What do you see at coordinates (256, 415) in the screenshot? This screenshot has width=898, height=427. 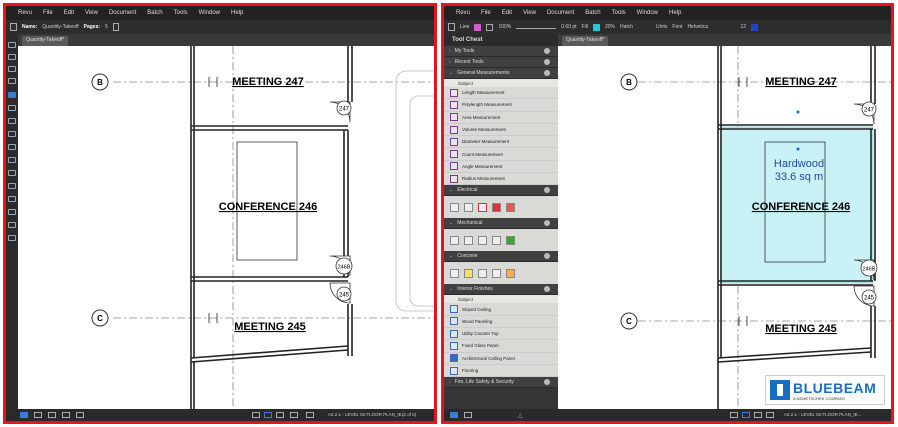 I see `pan-icon` at bounding box center [256, 415].